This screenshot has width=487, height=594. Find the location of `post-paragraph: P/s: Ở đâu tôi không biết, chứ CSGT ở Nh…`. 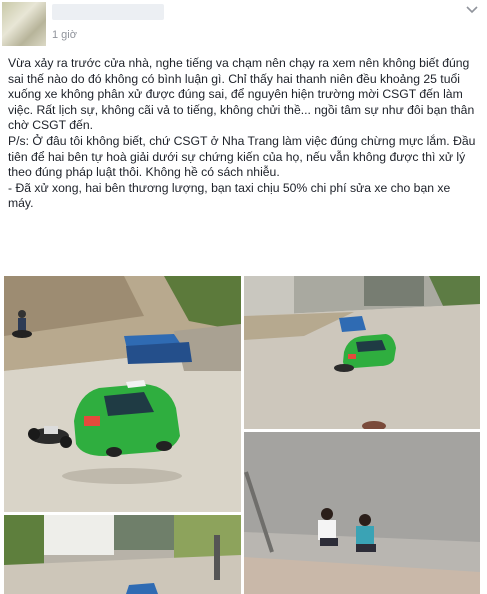

post-paragraph: P/s: Ở đâu tôi không biết, chứ CSGT ở Nh… is located at coordinates (242, 156).